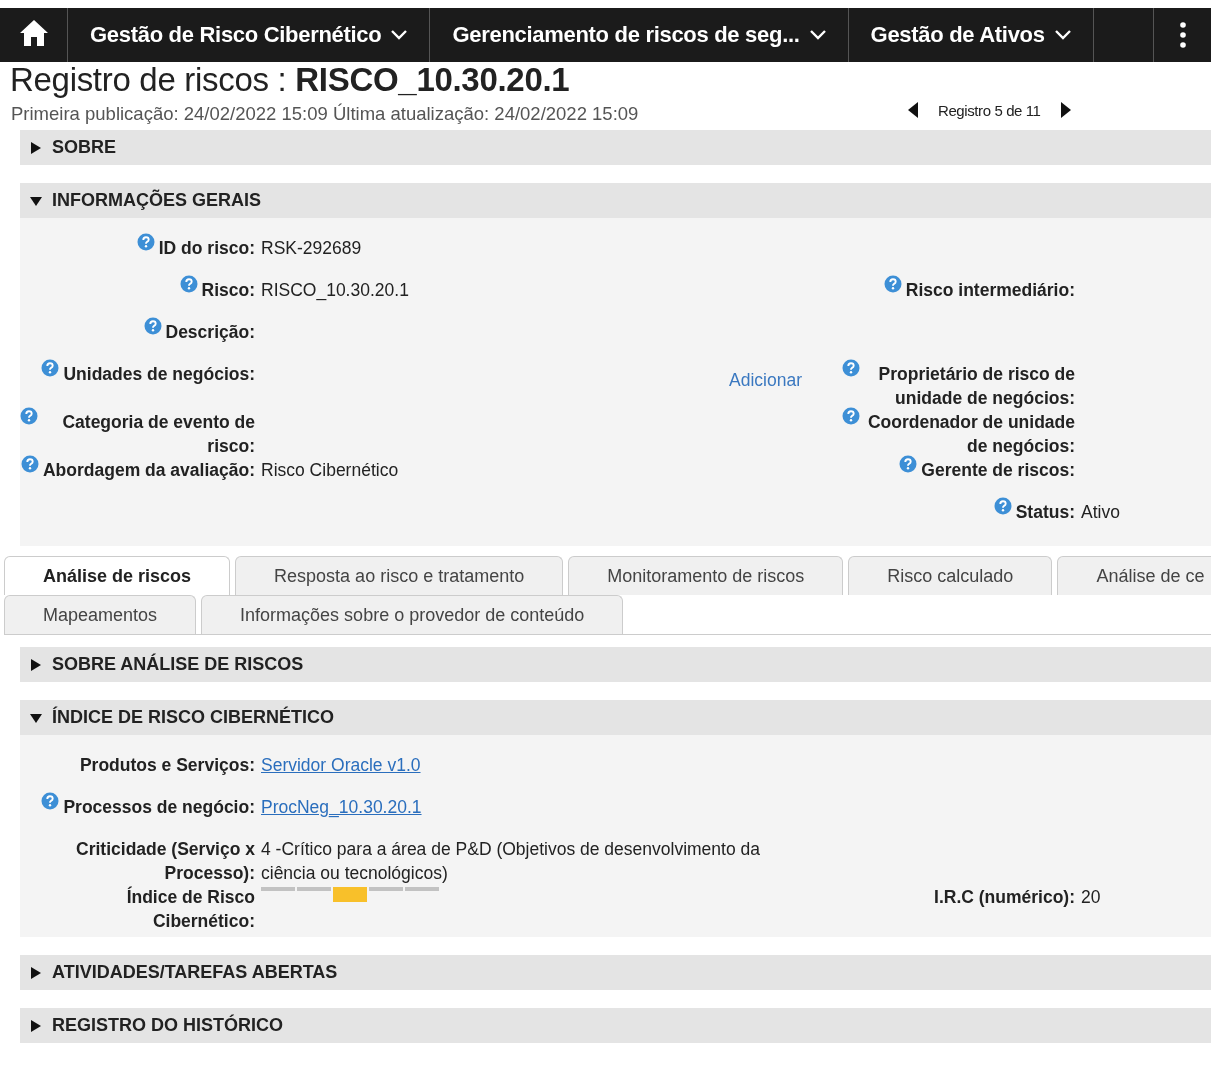  Describe the element at coordinates (335, 291) in the screenshot. I see `field-value: RISCO_10.30.20.1` at that location.